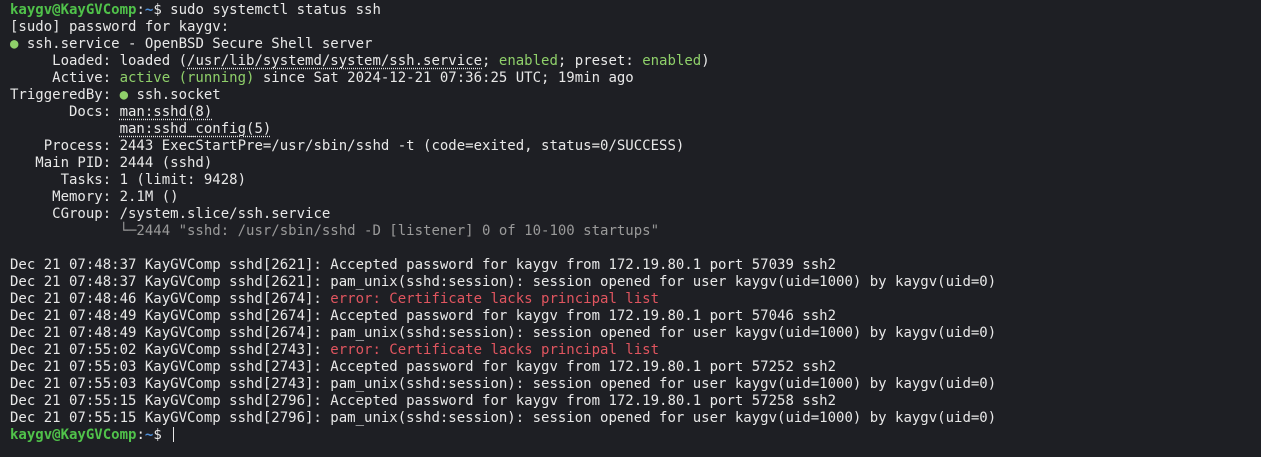  I want to click on docs-line-2: man:sshd_config(5), so click(635, 129).